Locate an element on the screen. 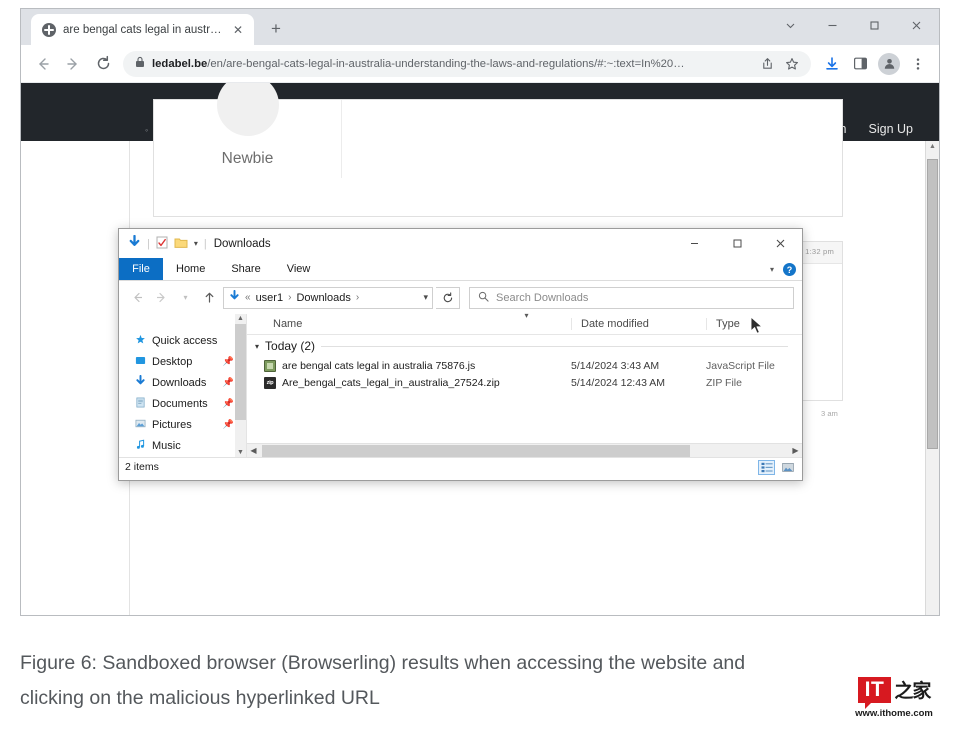  explorer-window-title: Downloads is located at coordinates (242, 243).